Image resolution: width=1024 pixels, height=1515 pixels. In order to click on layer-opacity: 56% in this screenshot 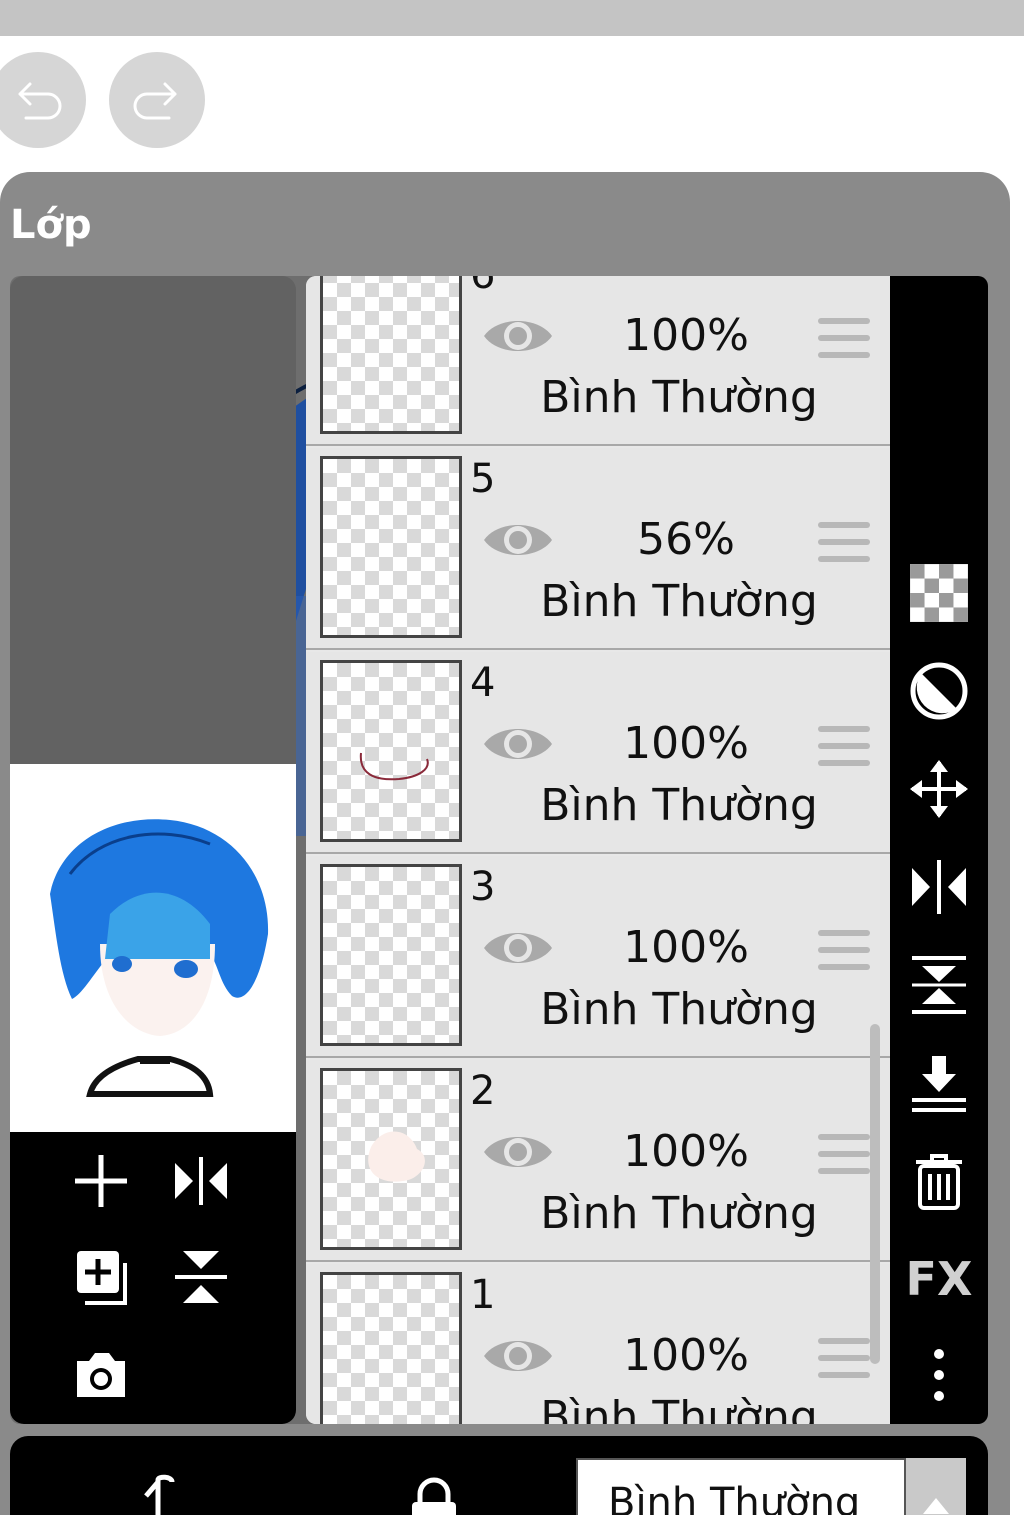, I will do `click(686, 539)`.